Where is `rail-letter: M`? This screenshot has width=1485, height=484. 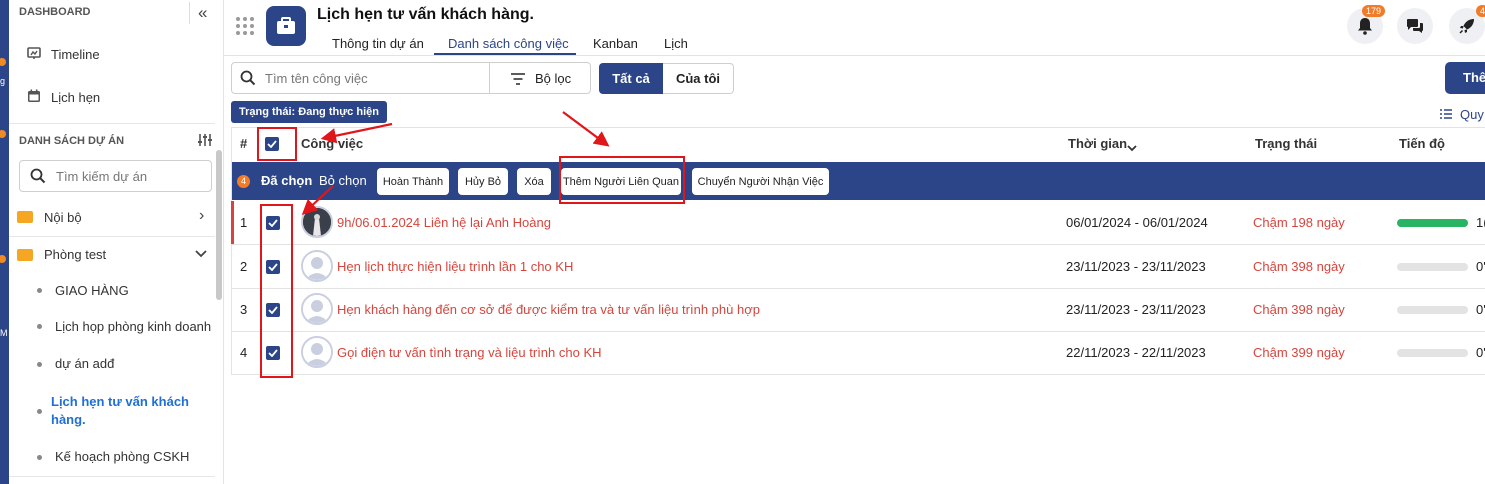 rail-letter: M is located at coordinates (4, 333).